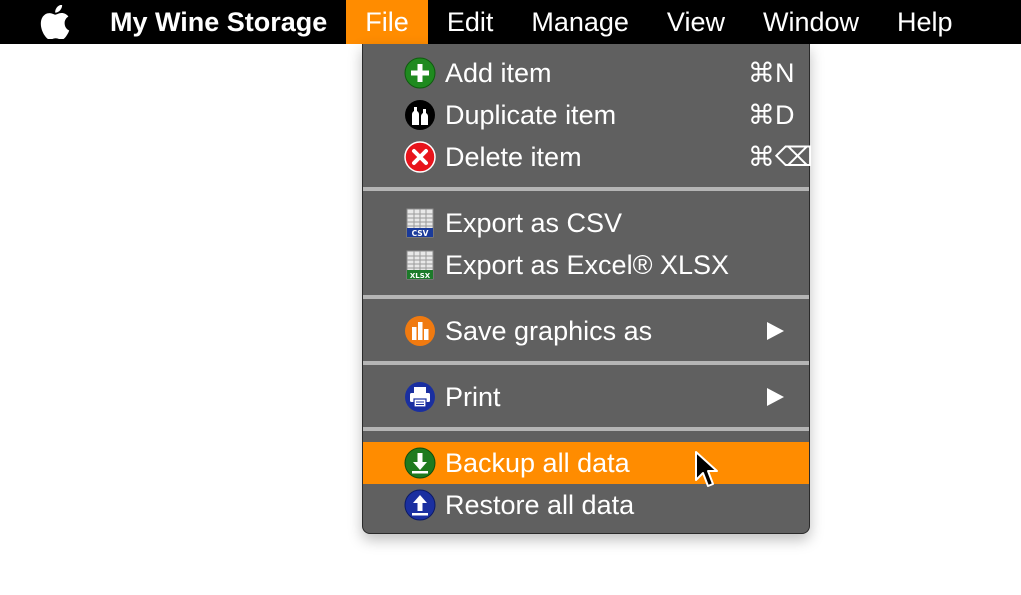 The width and height of the screenshot is (1021, 595). What do you see at coordinates (420, 331) in the screenshot?
I see `chart-icon` at bounding box center [420, 331].